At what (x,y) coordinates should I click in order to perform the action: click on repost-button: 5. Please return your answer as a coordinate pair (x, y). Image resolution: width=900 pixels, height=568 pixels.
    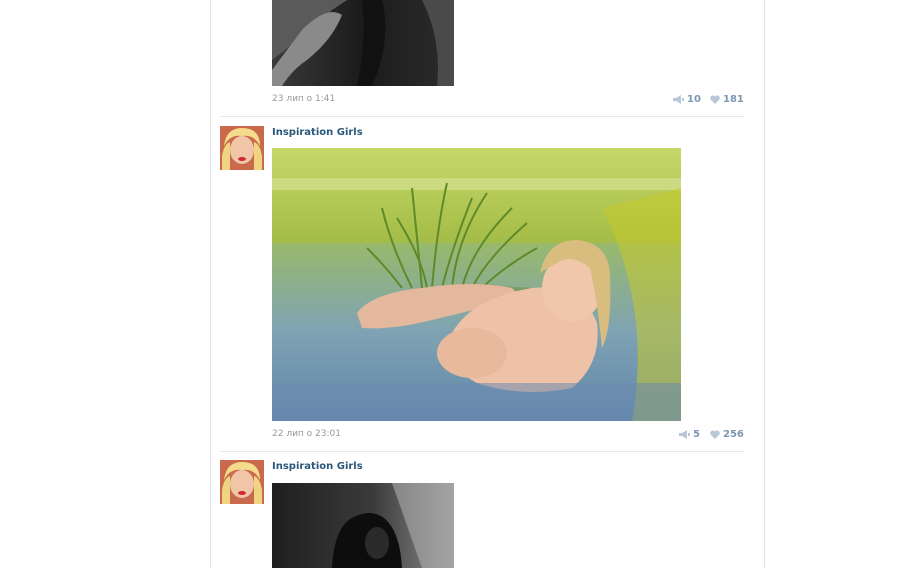
    Looking at the image, I should click on (689, 434).